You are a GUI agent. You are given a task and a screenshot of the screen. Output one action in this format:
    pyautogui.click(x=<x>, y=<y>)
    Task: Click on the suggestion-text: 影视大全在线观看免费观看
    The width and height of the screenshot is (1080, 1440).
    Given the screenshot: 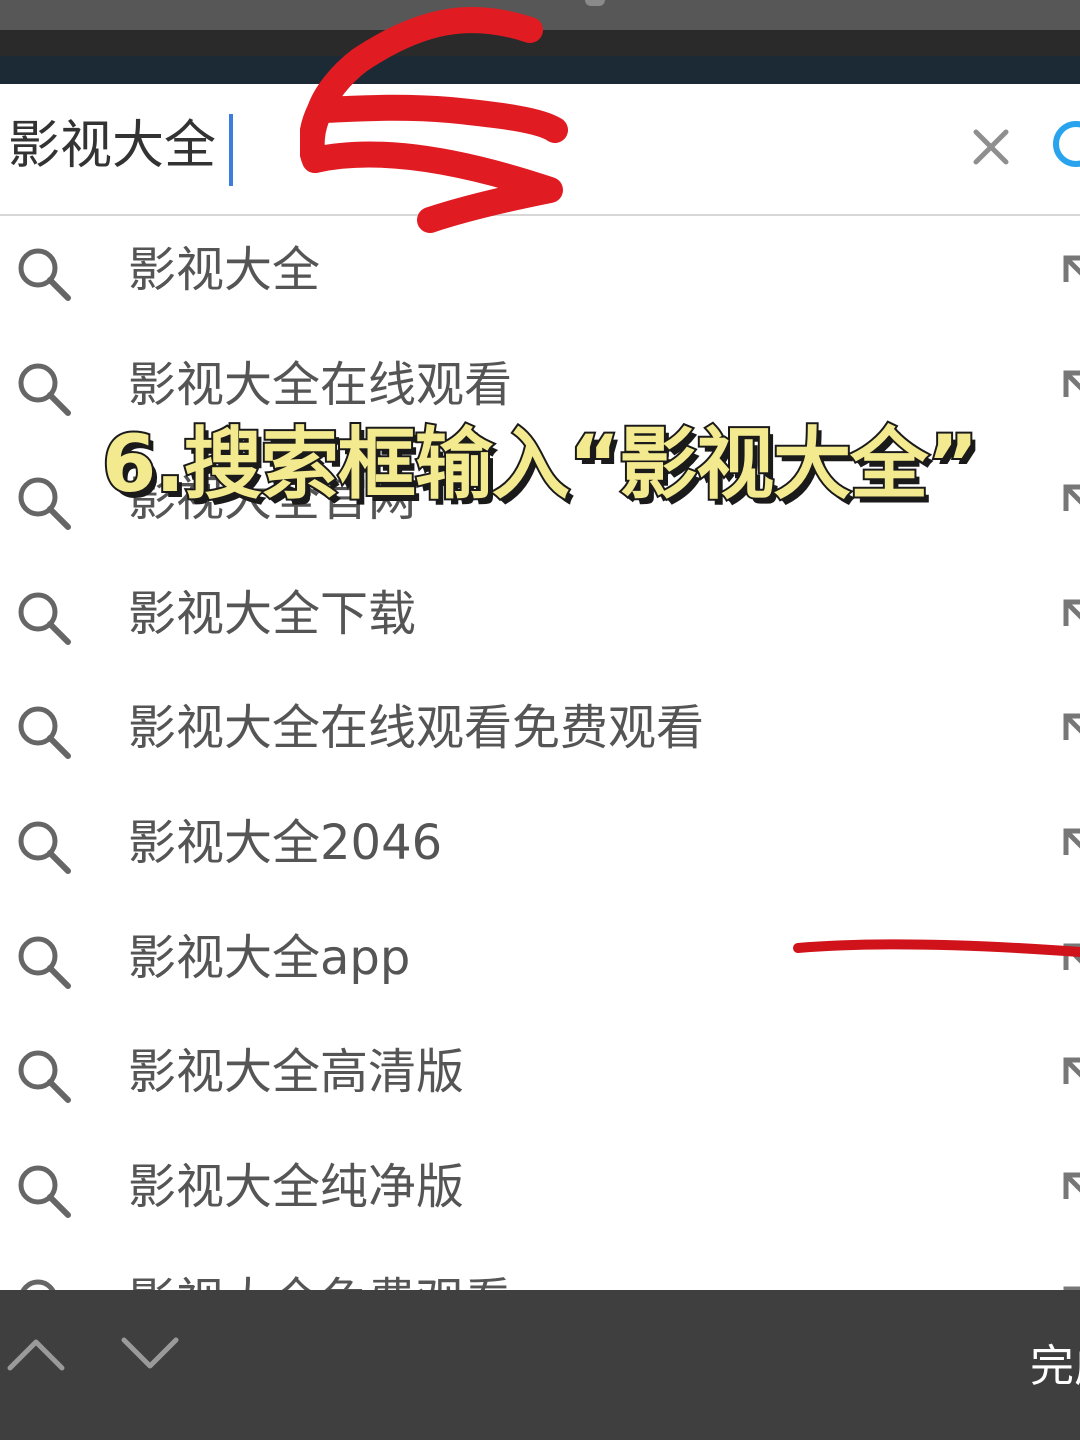 What is the action you would take?
    pyautogui.click(x=416, y=728)
    